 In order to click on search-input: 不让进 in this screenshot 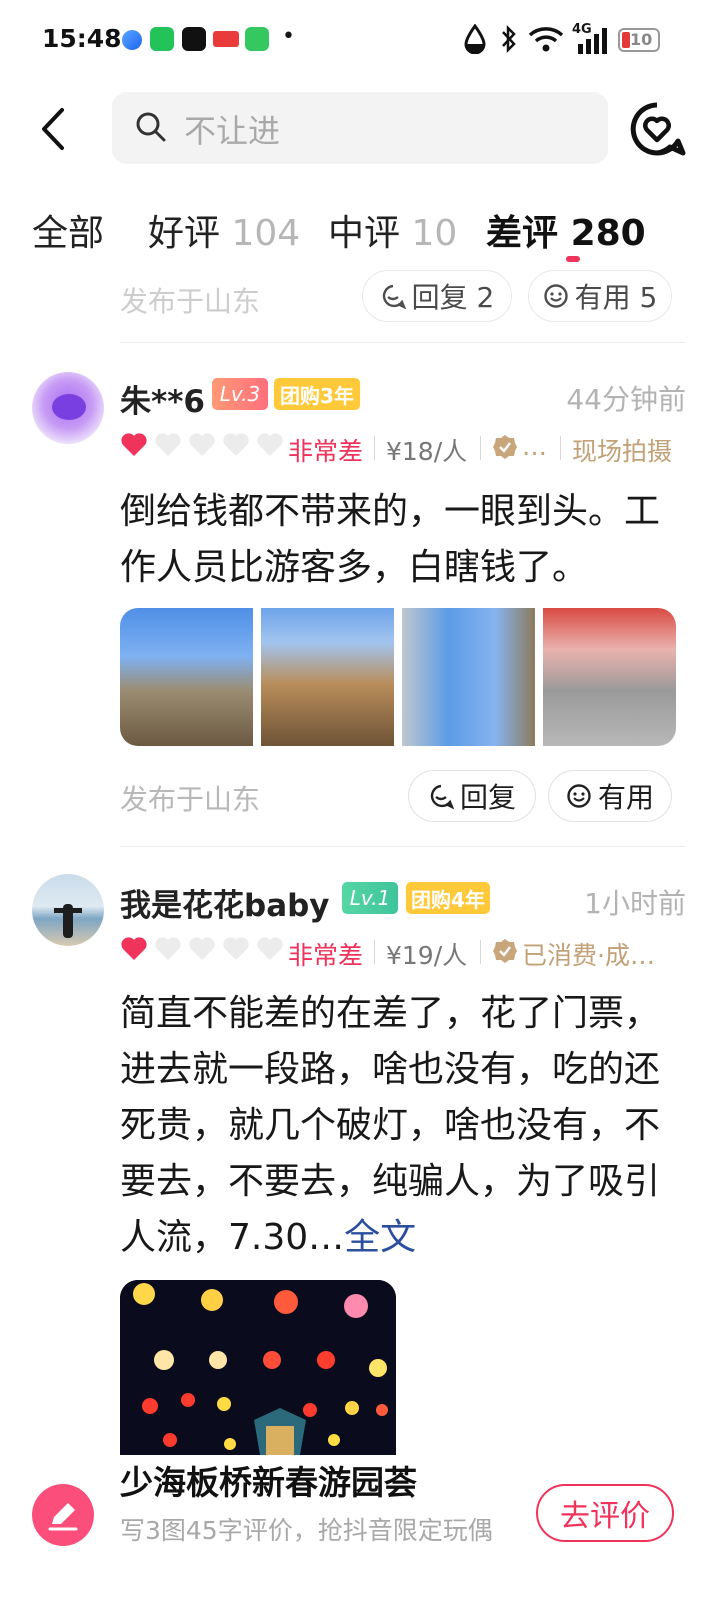, I will do `click(360, 128)`.